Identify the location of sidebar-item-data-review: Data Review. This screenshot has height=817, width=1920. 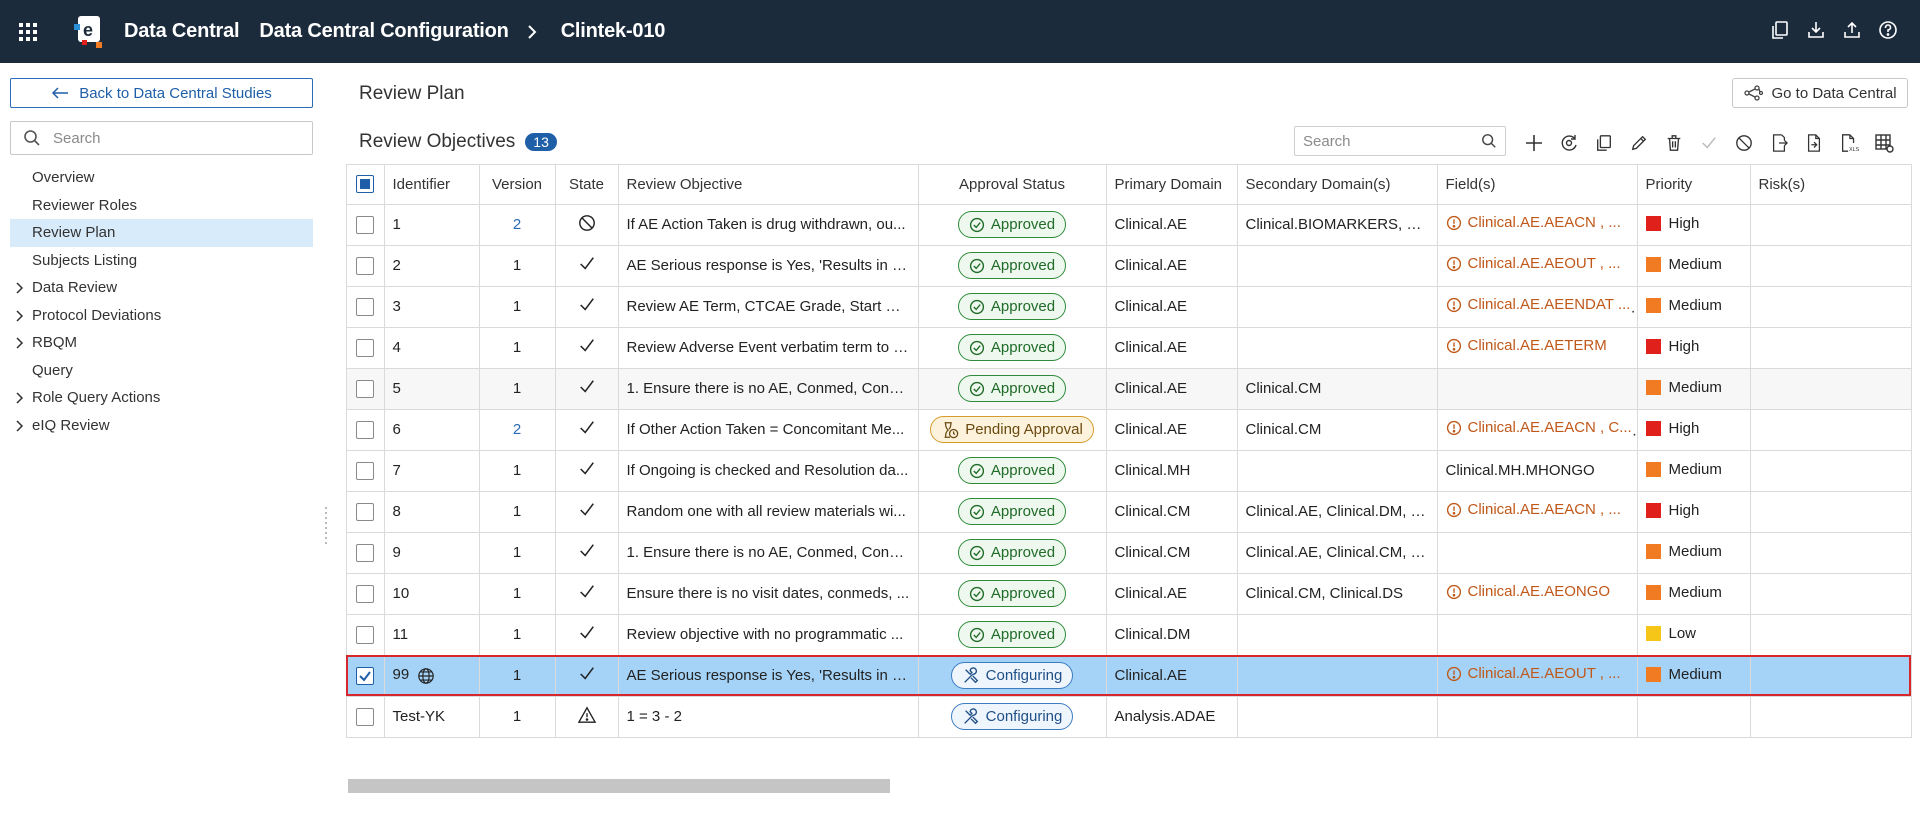
(161, 288).